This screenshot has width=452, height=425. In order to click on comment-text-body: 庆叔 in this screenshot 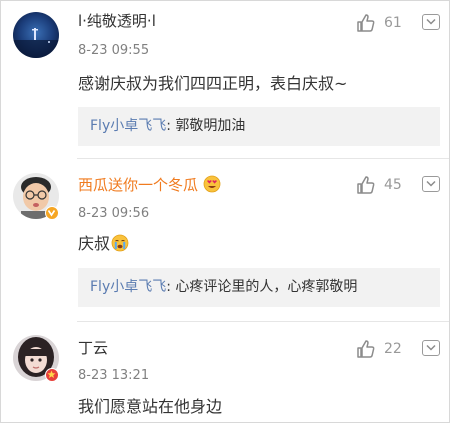, I will do `click(94, 243)`.